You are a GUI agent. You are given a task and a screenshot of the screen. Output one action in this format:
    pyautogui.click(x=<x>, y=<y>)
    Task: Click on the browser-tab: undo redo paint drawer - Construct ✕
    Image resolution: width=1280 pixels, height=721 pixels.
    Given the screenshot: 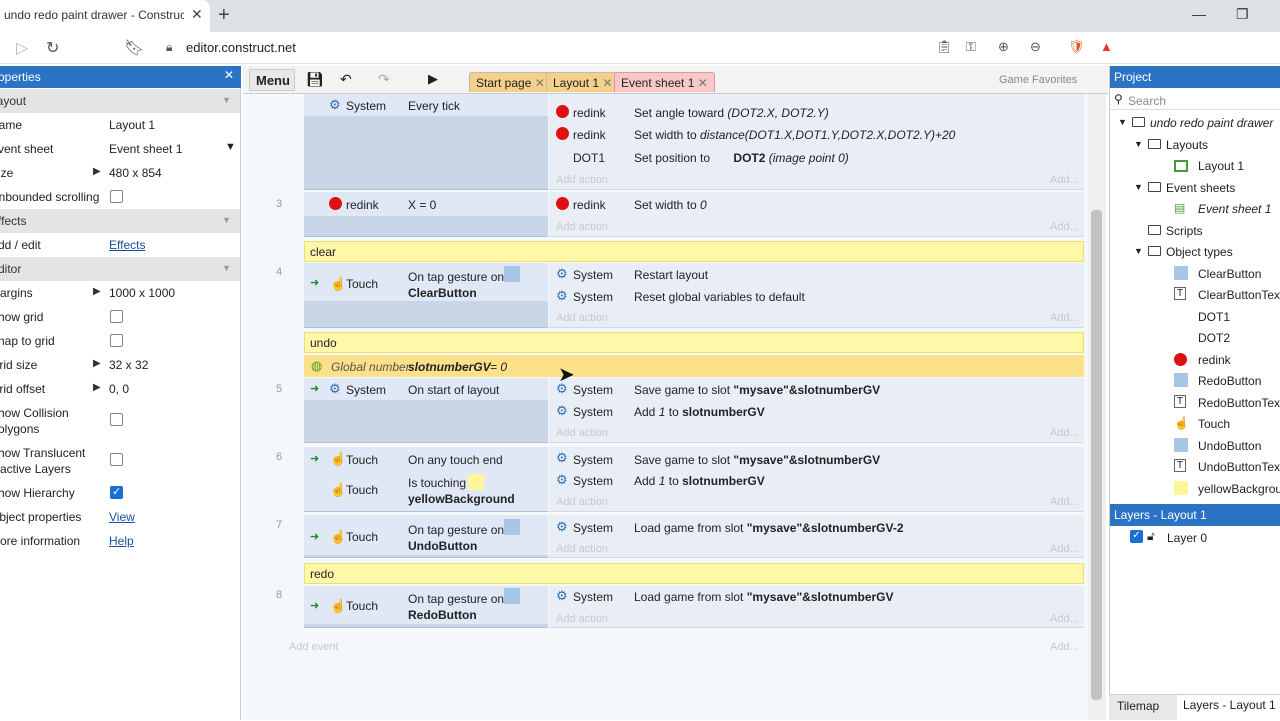 What is the action you would take?
    pyautogui.click(x=105, y=16)
    